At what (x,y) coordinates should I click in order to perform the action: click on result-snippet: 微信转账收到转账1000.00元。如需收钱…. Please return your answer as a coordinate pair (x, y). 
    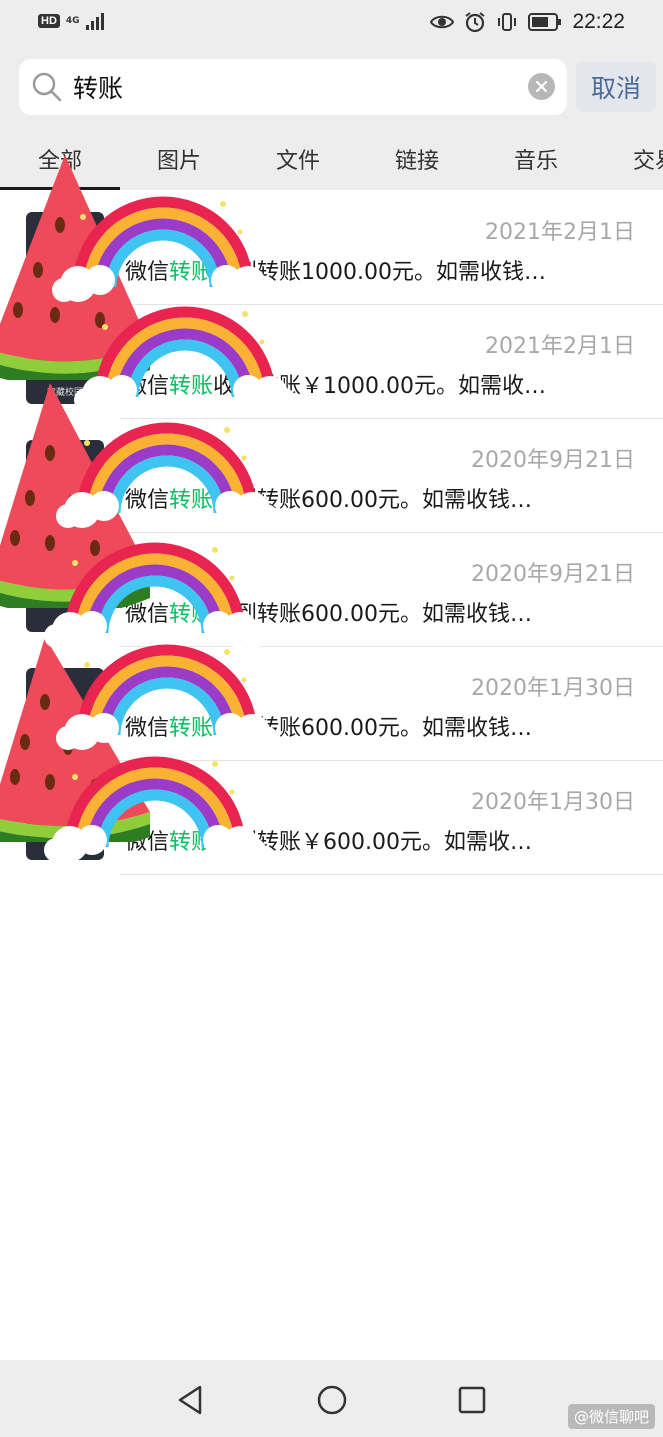
    Looking at the image, I should click on (336, 272).